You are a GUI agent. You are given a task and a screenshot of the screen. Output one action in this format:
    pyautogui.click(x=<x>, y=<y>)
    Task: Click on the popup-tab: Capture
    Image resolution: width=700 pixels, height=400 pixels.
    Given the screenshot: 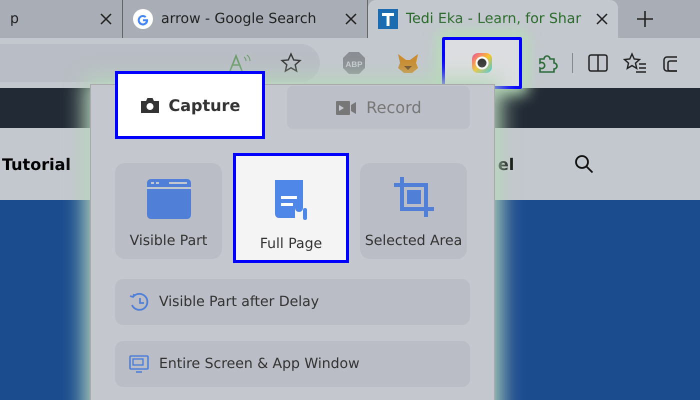 What is the action you would take?
    pyautogui.click(x=190, y=105)
    